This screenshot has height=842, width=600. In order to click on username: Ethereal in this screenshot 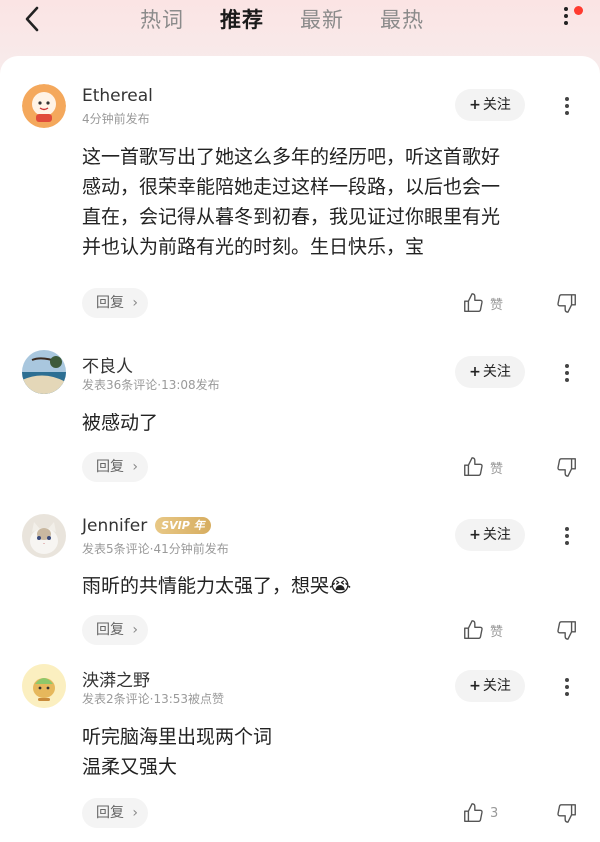, I will do `click(117, 96)`.